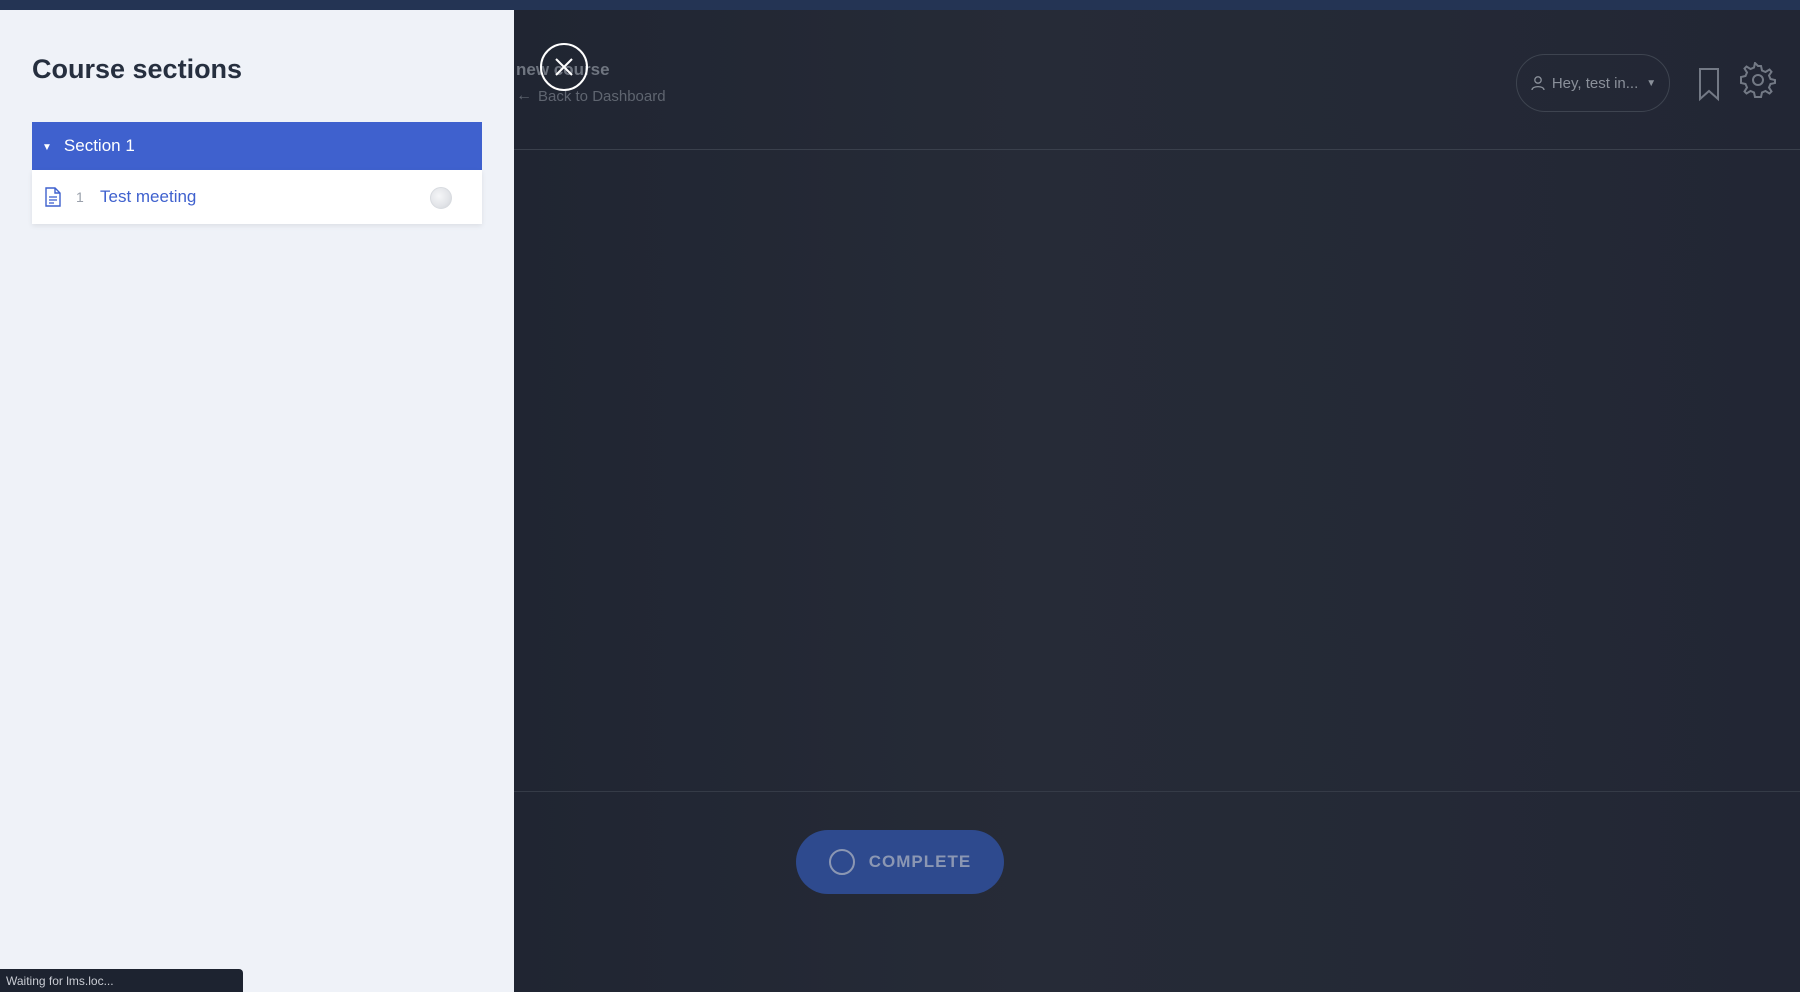 The image size is (1800, 992). I want to click on bookmark-icon, so click(1709, 84).